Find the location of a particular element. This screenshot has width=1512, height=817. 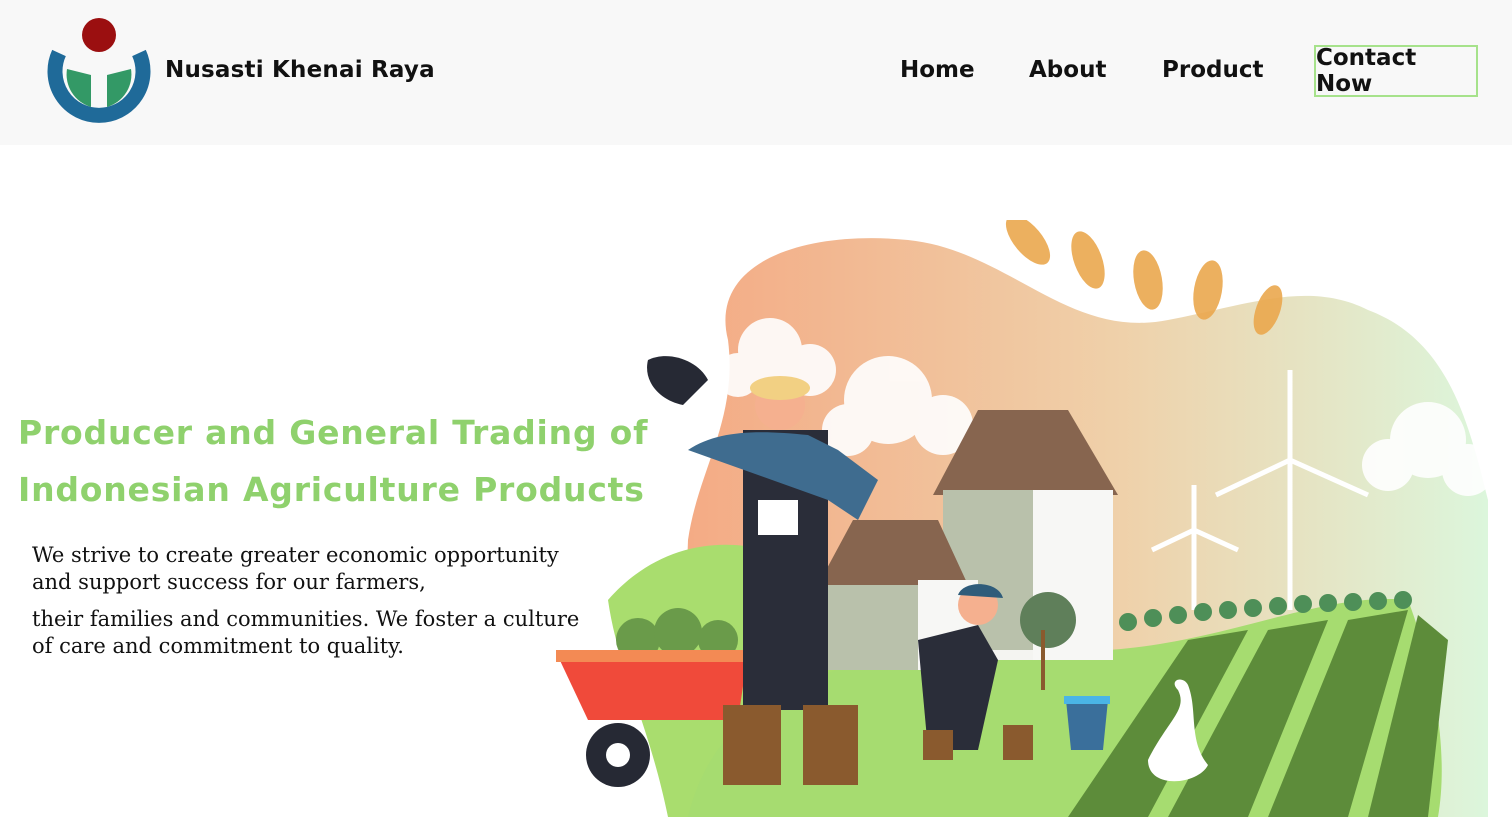

brand-name: Nusasti Khenai Raya is located at coordinates (300, 70).